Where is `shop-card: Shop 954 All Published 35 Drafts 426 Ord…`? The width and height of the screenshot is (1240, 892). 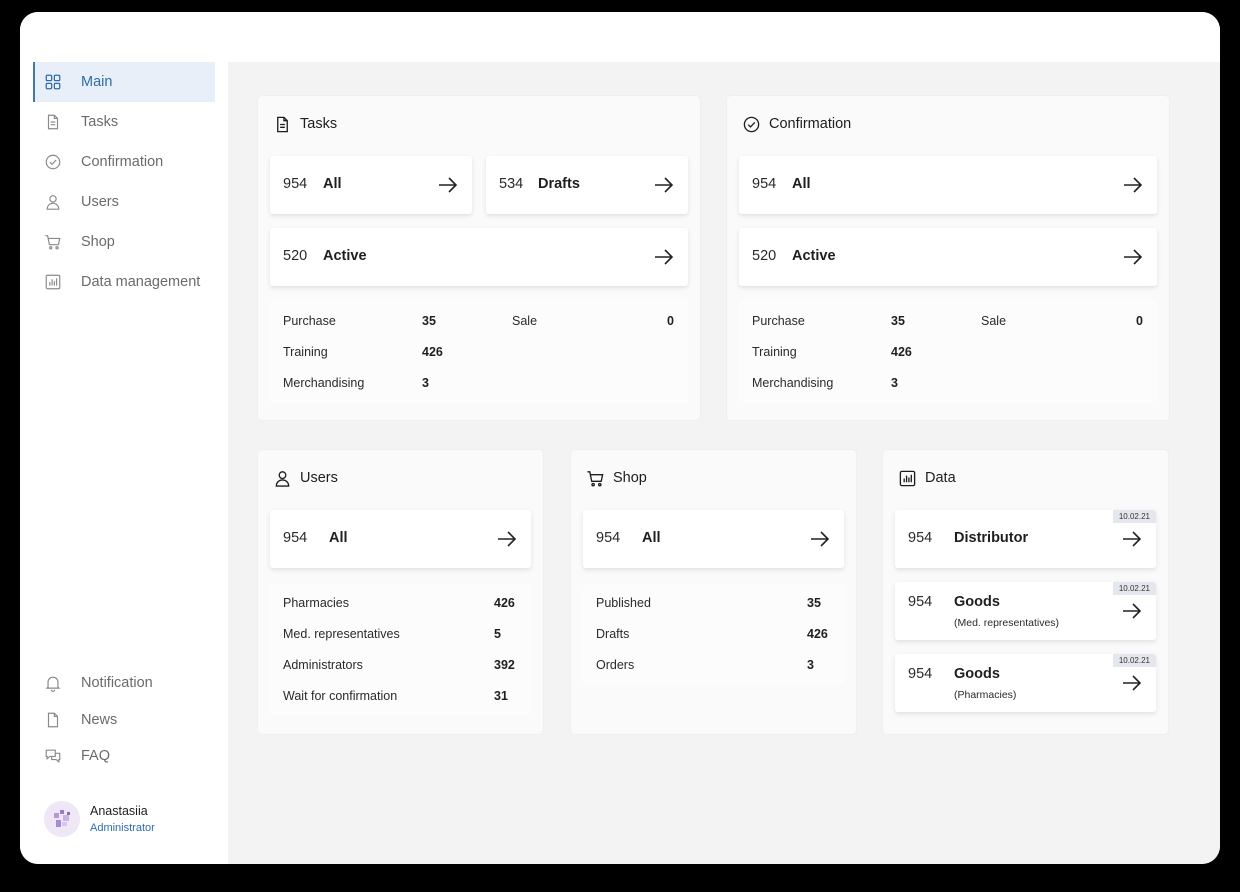 shop-card: Shop 954 All Published 35 Drafts 426 Ord… is located at coordinates (713, 592).